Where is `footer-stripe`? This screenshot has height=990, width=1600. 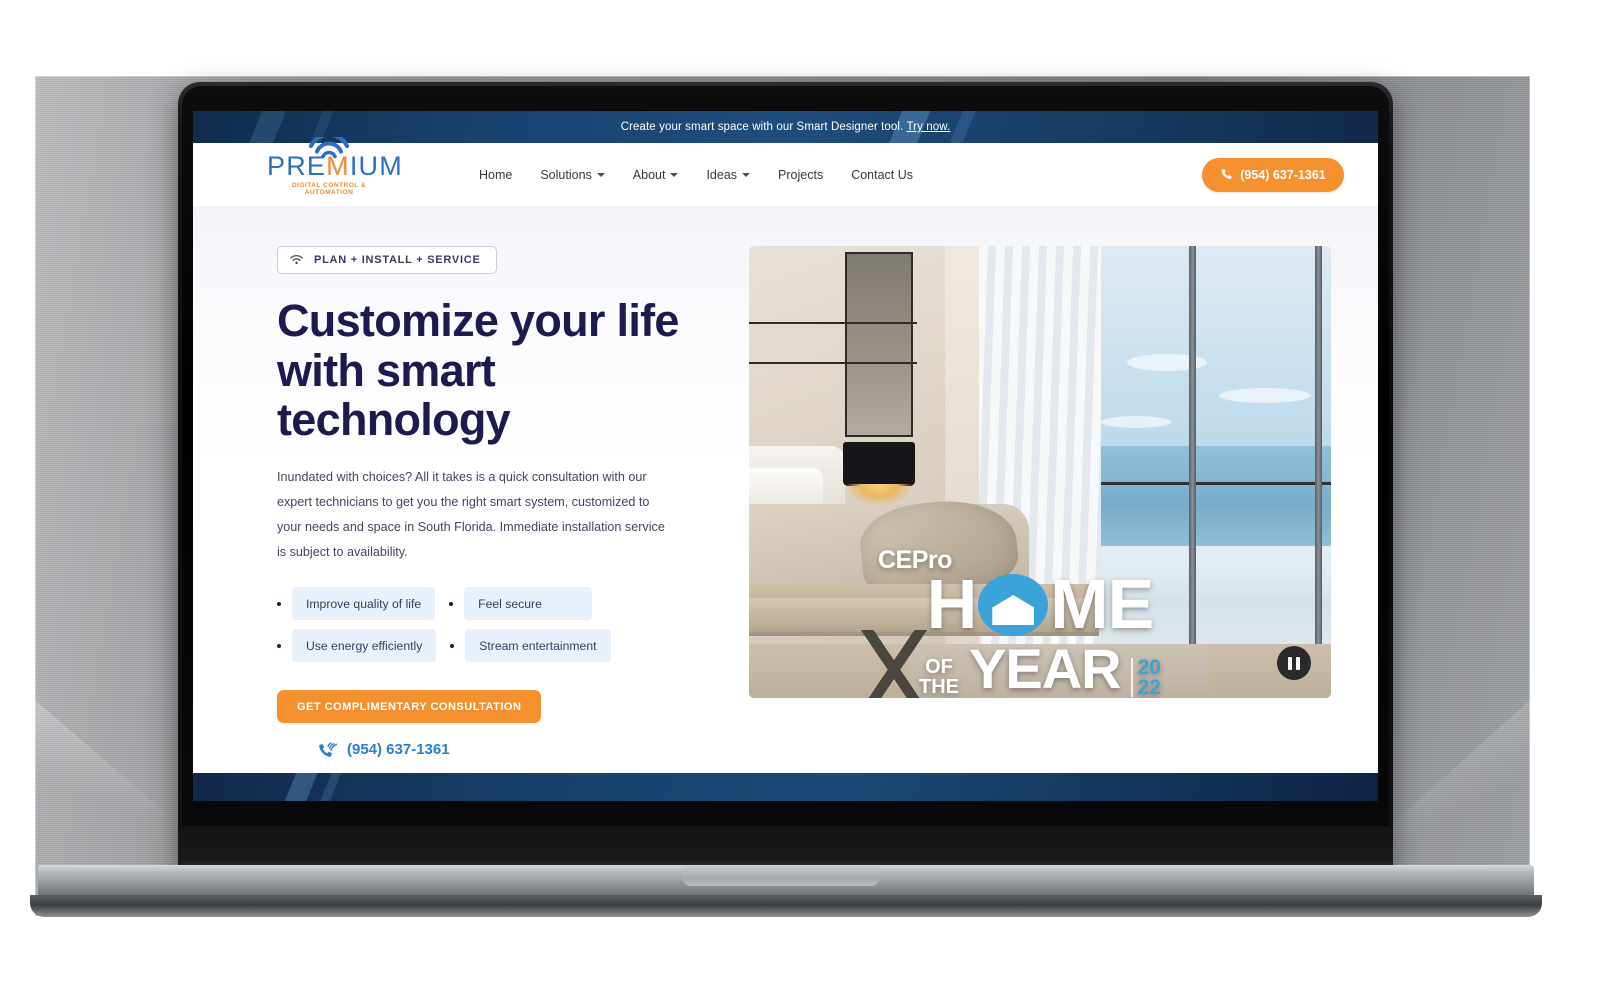 footer-stripe is located at coordinates (298, 787).